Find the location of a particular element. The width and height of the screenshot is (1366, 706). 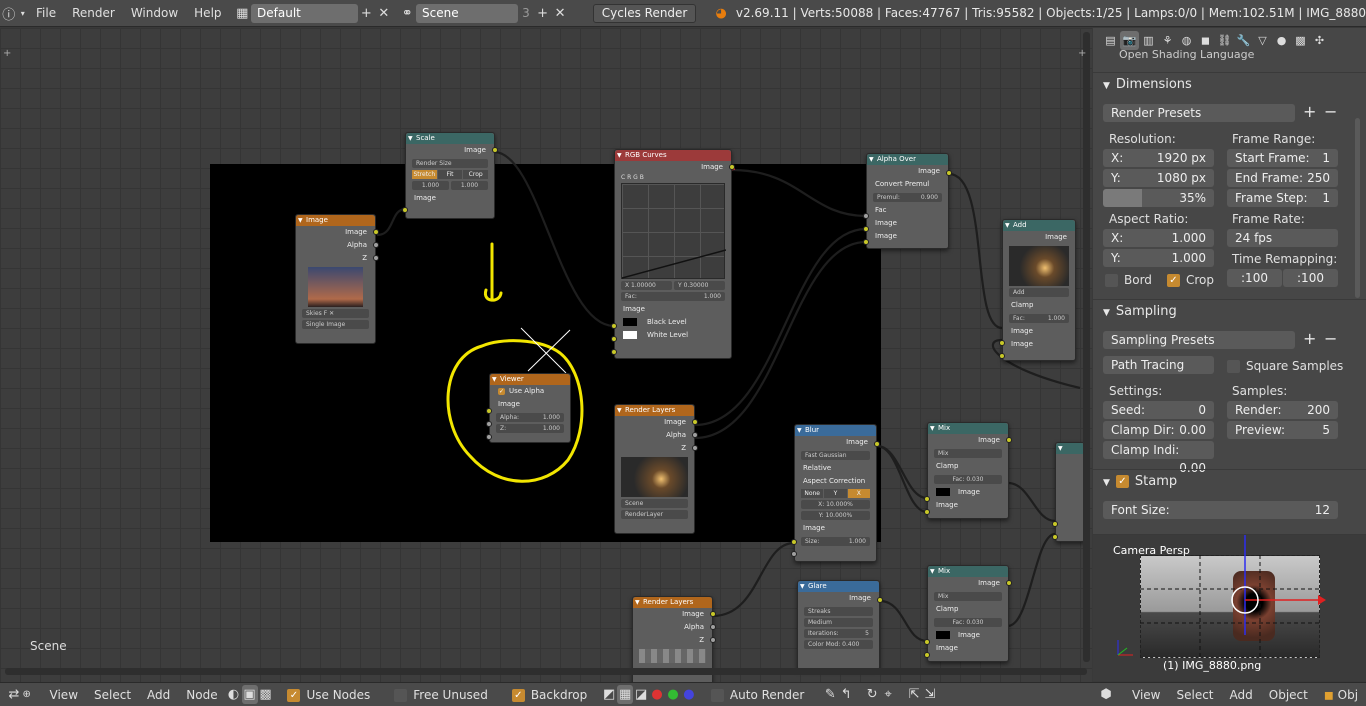

mix2-clamp-checkbox: Clamp is located at coordinates (968, 609).